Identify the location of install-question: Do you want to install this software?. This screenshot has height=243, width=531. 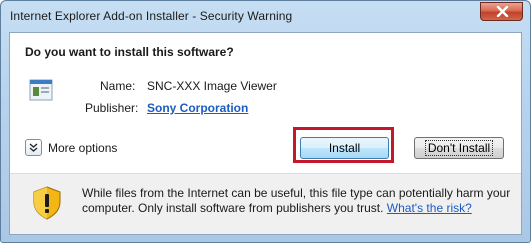
(129, 52).